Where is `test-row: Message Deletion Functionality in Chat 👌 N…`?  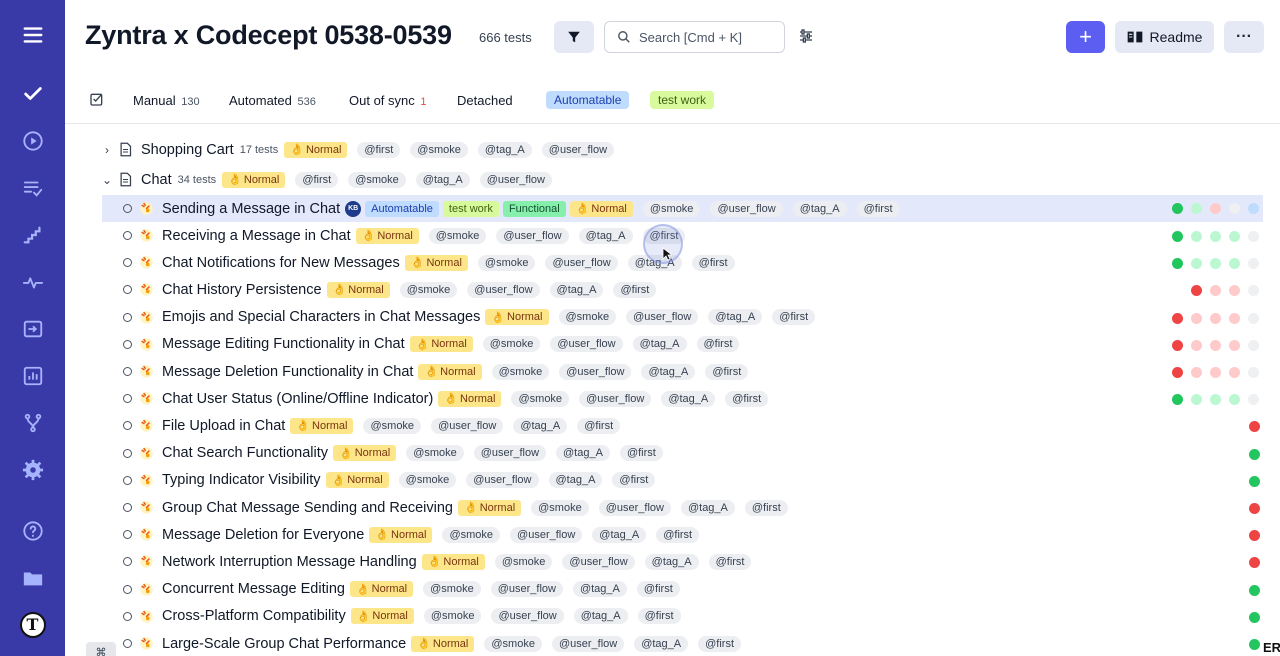 test-row: Message Deletion Functionality in Chat 👌 N… is located at coordinates (672, 371).